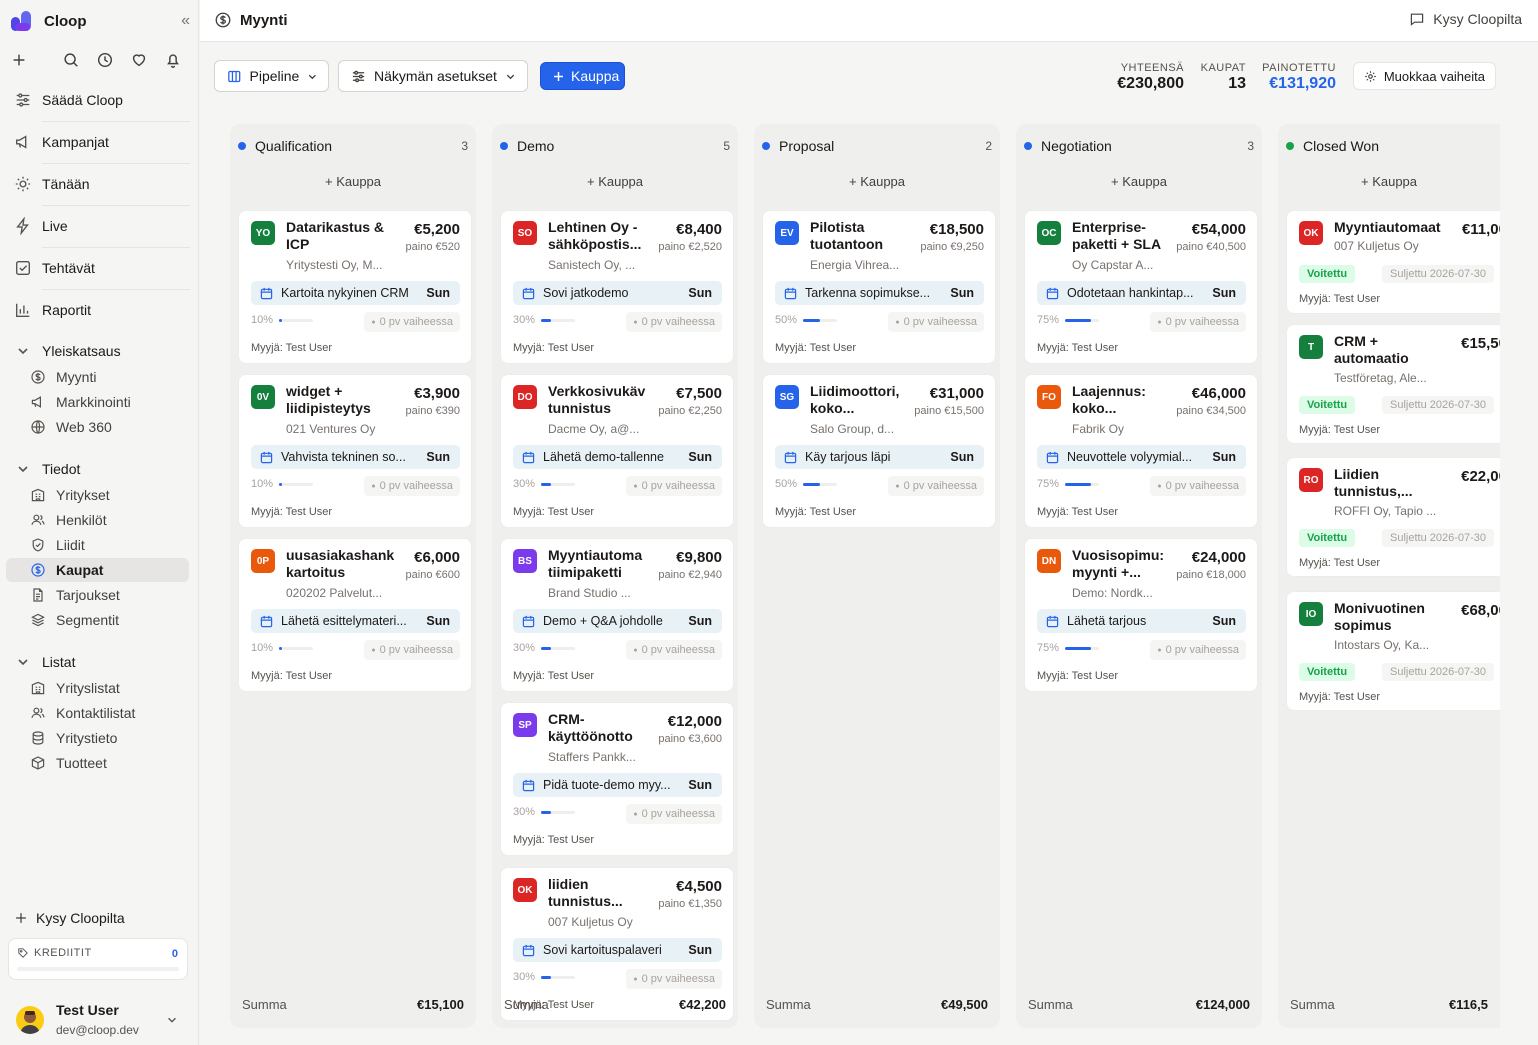 The height and width of the screenshot is (1045, 1538). Describe the element at coordinates (100, 142) in the screenshot. I see `nav-kampanjat: Kampanjat` at that location.